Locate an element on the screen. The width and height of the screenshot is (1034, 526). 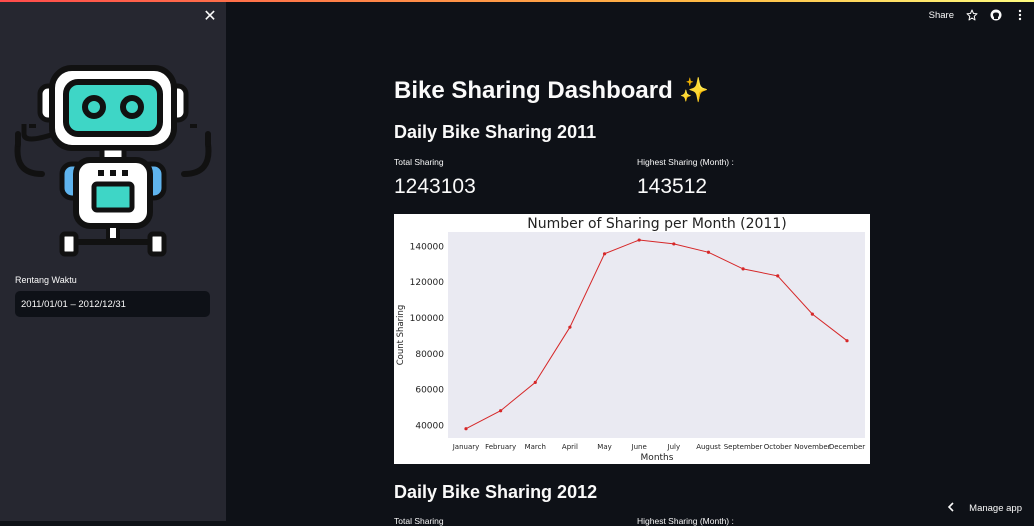
y-tick-label: 120000 is located at coordinates (427, 283).